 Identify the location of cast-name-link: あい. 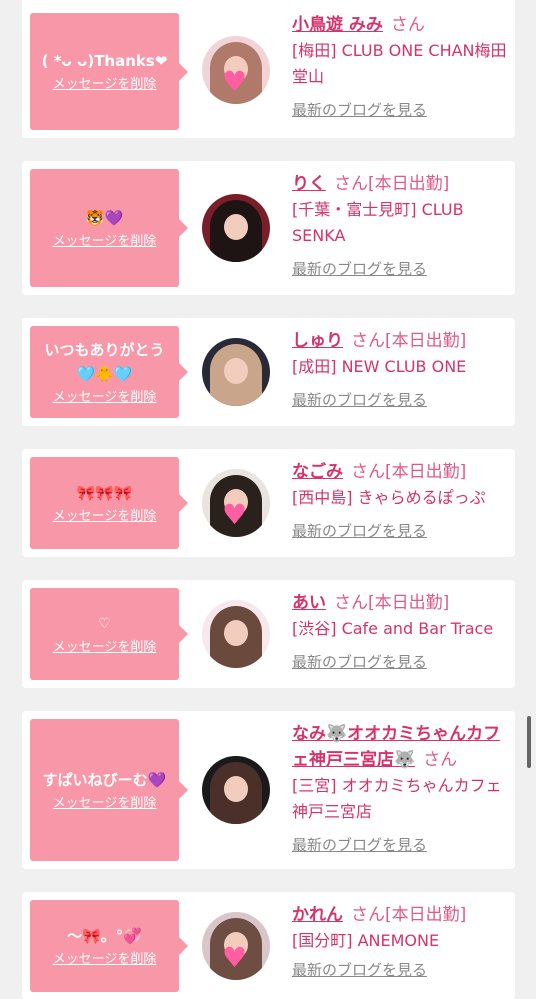
(309, 603).